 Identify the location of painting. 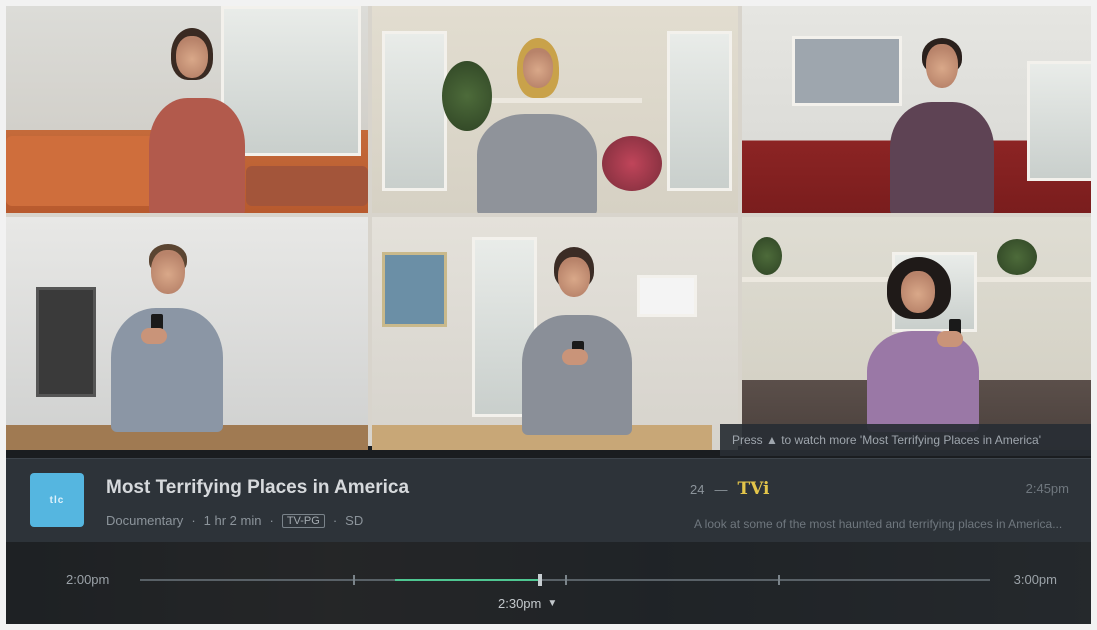
(414, 289).